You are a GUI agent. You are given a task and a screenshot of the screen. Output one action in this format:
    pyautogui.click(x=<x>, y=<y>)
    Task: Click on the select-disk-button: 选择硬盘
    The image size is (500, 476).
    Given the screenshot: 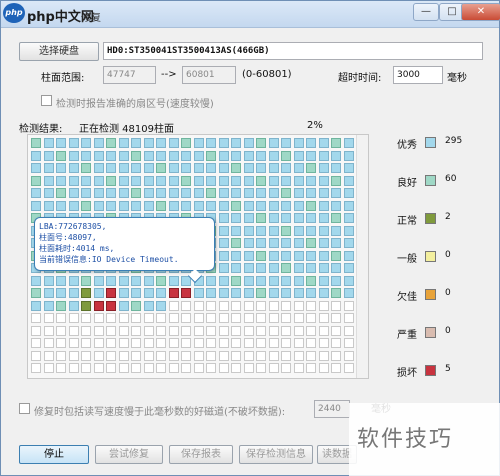 What is the action you would take?
    pyautogui.click(x=59, y=51)
    